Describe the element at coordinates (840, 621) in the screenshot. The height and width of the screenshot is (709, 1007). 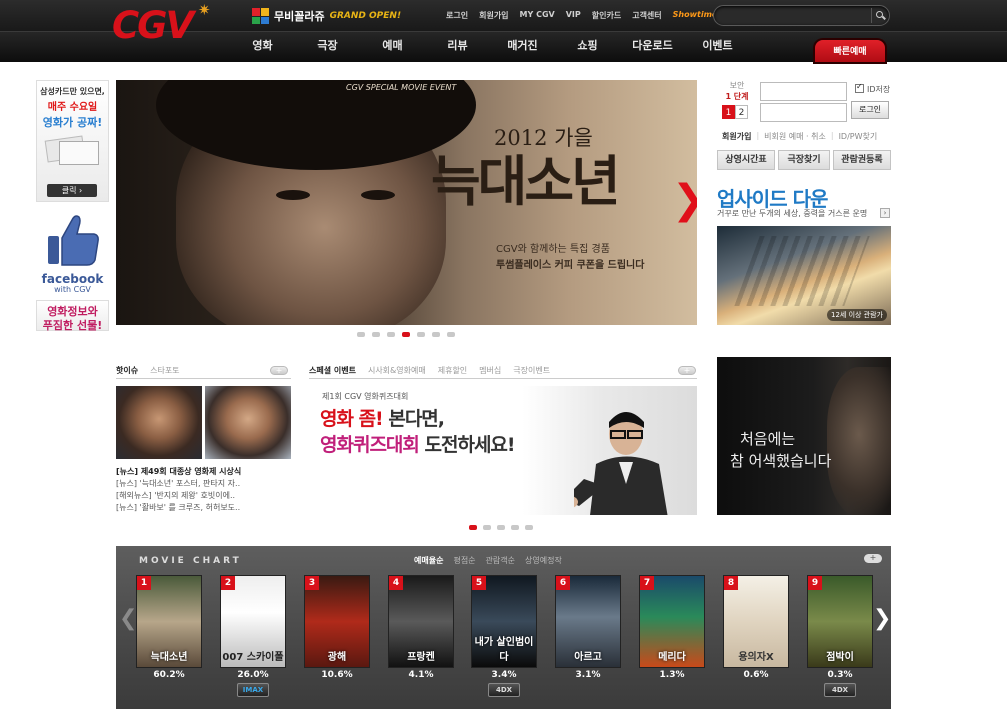
I see `movie-poster: 9 점박이` at that location.